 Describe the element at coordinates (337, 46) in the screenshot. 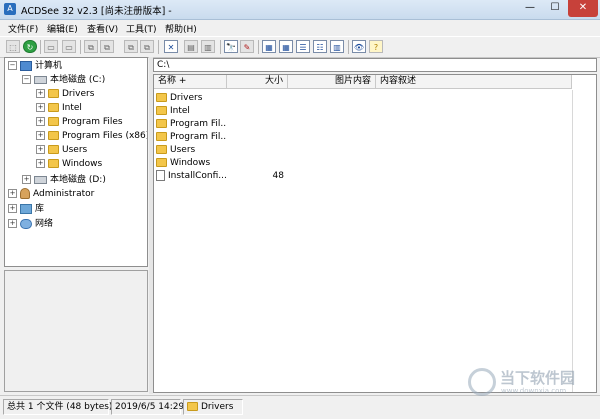

I see `thumbnails-icon: ▥` at that location.